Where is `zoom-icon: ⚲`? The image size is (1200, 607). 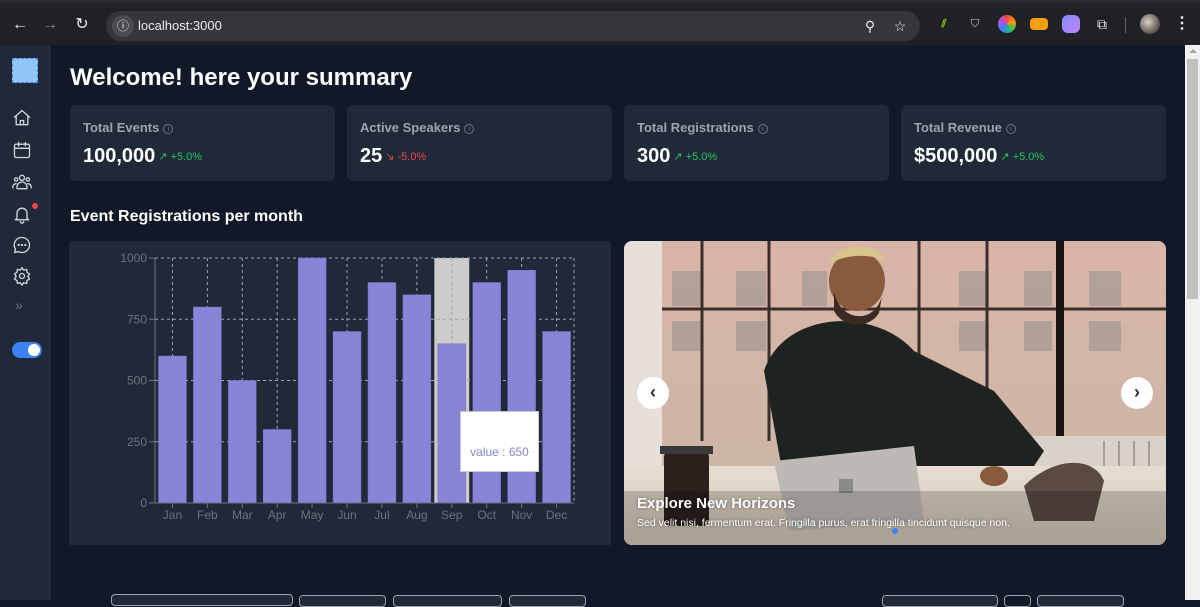 zoom-icon: ⚲ is located at coordinates (870, 26).